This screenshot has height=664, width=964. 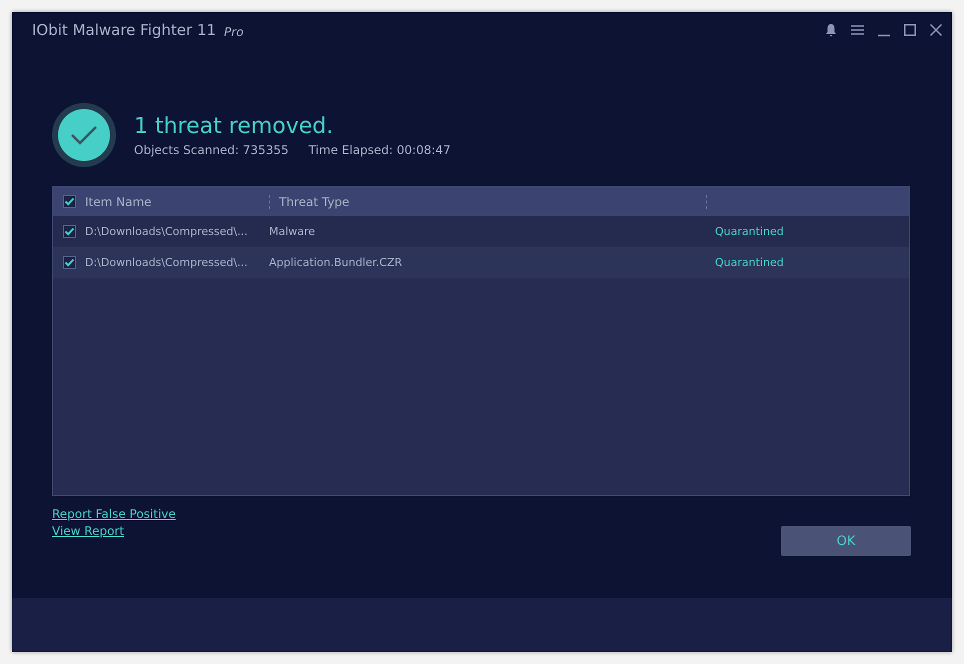 I want to click on report-link: View Report, so click(x=114, y=531).